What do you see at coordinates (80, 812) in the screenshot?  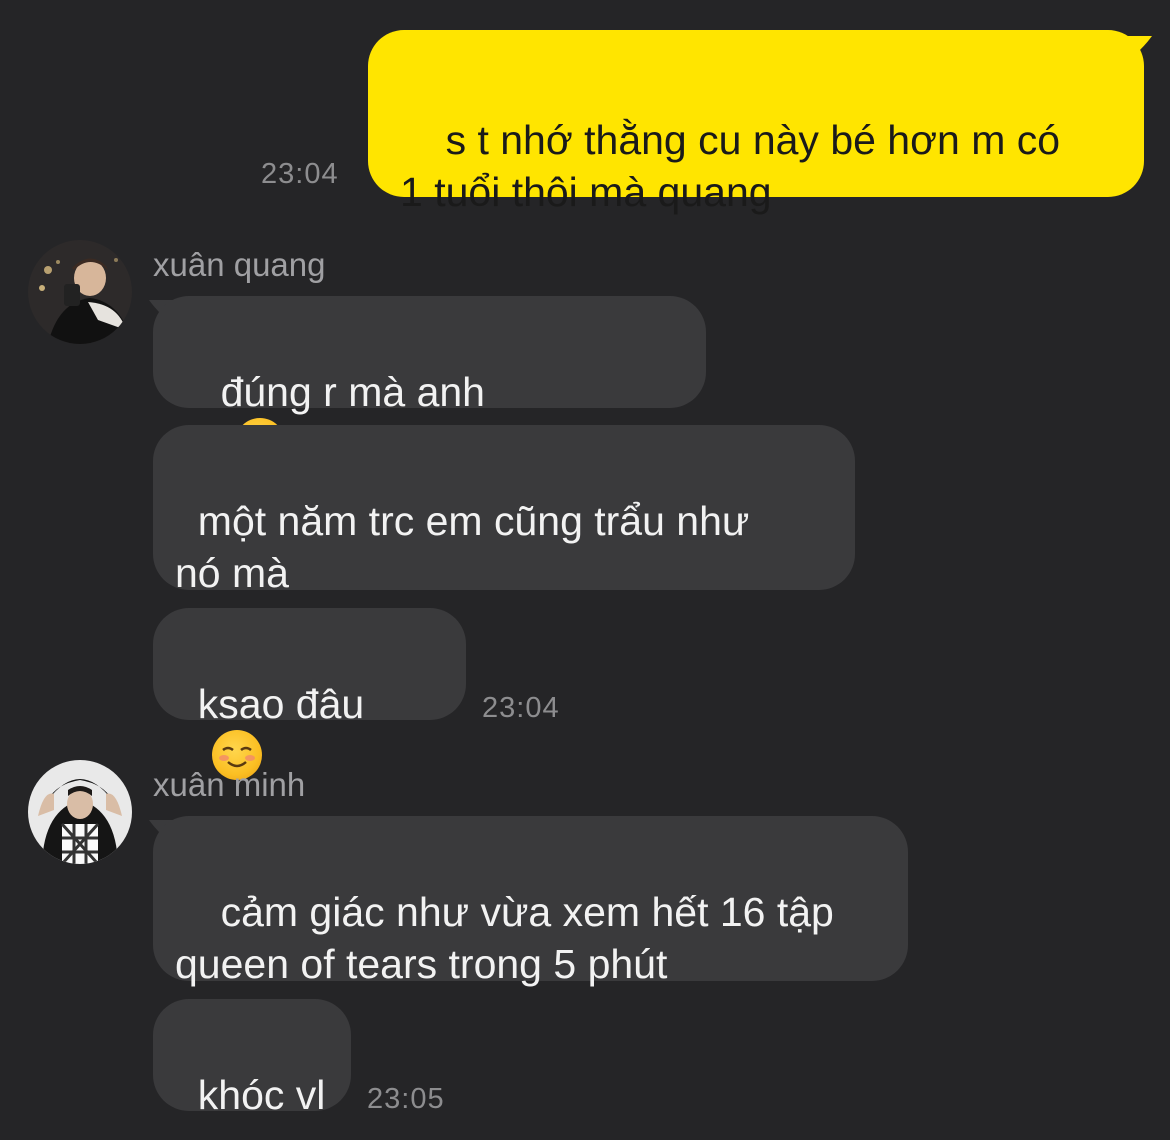 I see `avatar-xuan-minh` at bounding box center [80, 812].